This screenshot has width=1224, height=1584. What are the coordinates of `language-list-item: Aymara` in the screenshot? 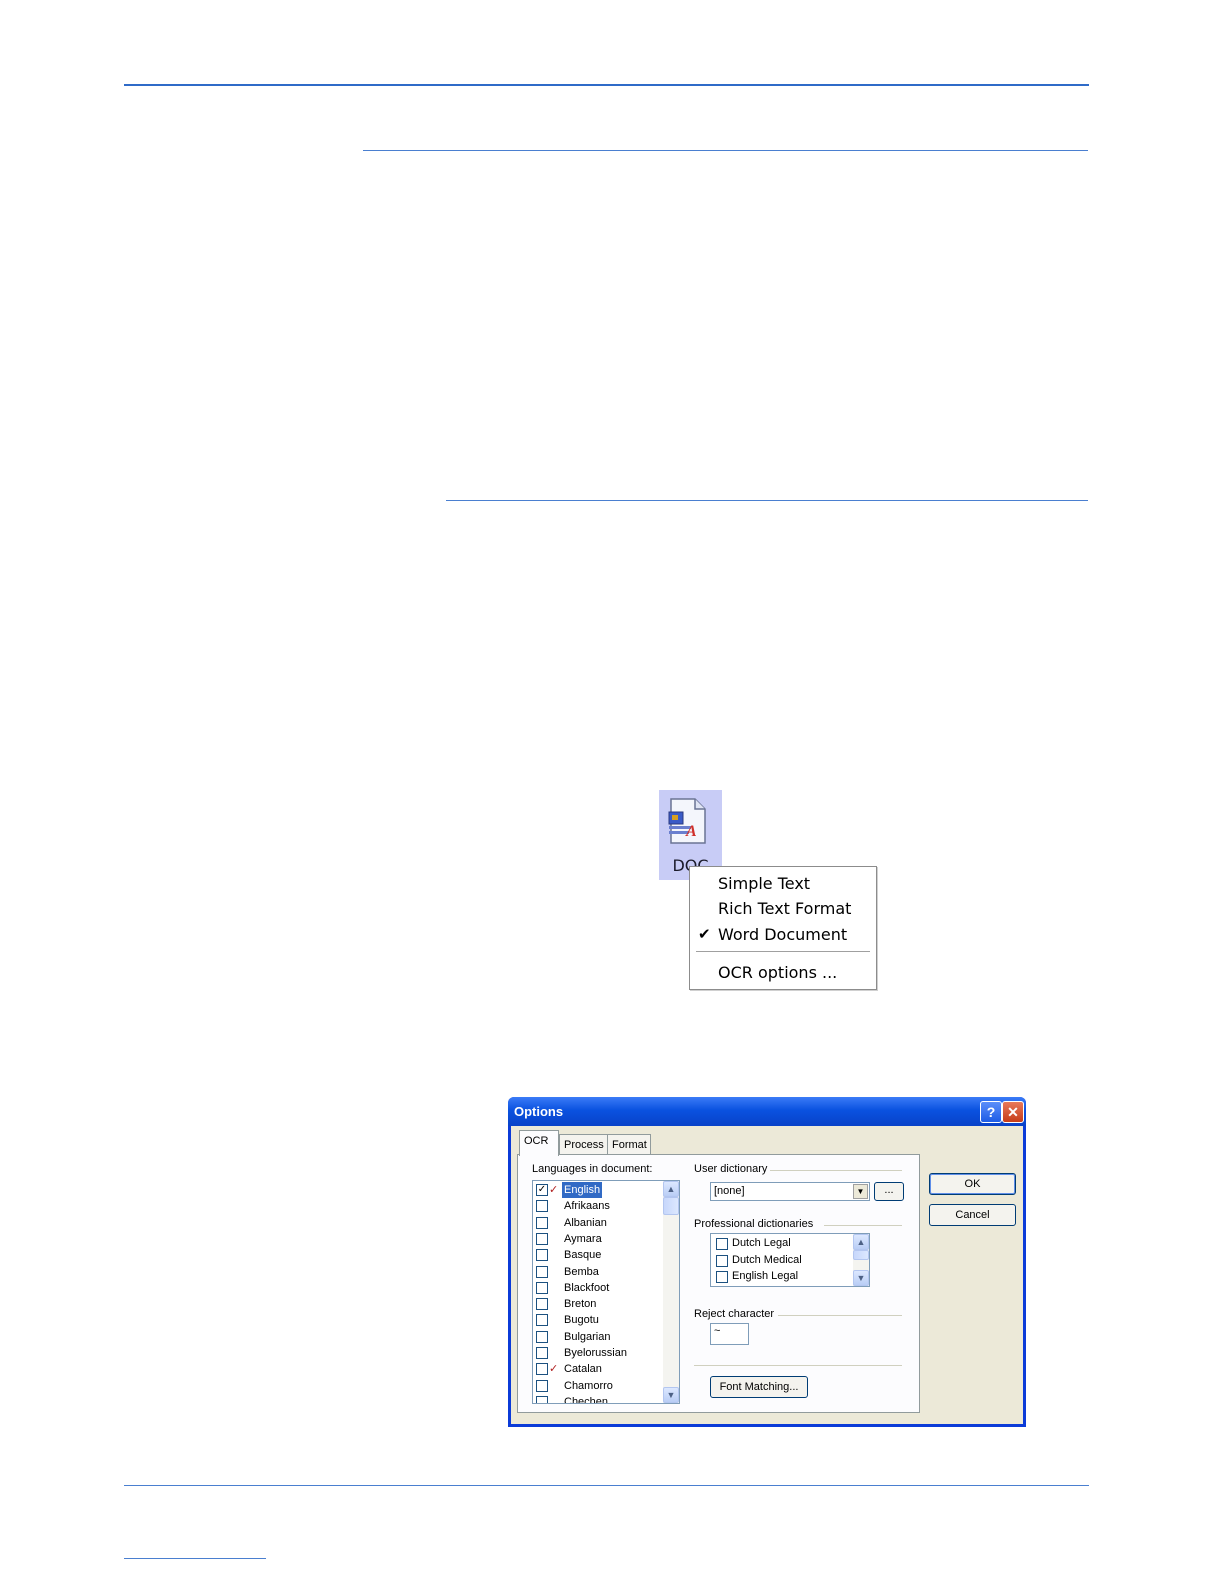 It's located at (598, 1239).